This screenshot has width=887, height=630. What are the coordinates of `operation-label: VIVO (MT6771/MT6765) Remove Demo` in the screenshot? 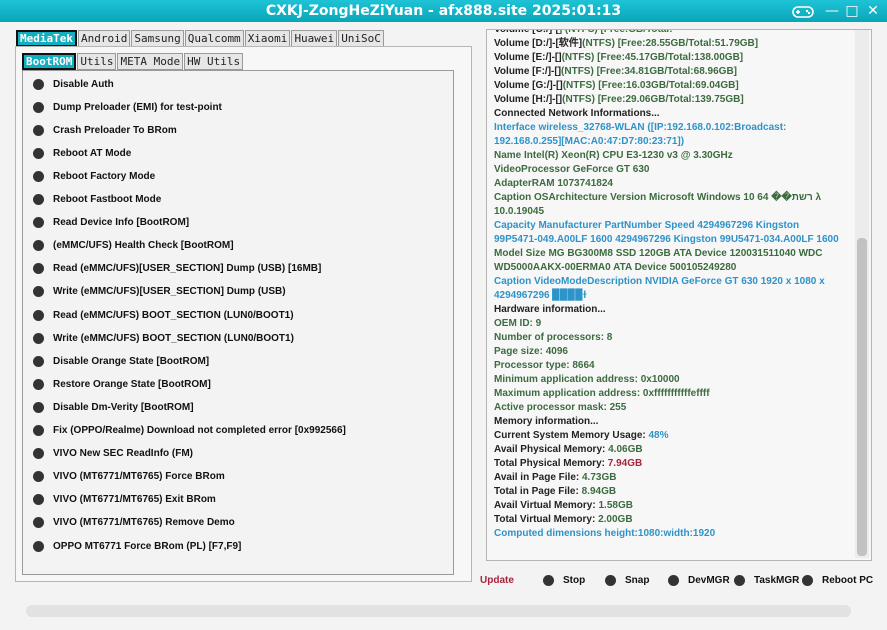 It's located at (144, 523).